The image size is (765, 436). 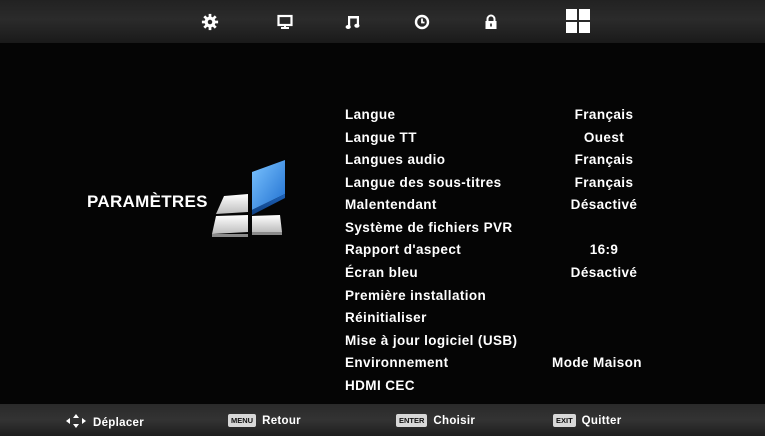 I want to click on hint-back-label: Retour, so click(x=281, y=420).